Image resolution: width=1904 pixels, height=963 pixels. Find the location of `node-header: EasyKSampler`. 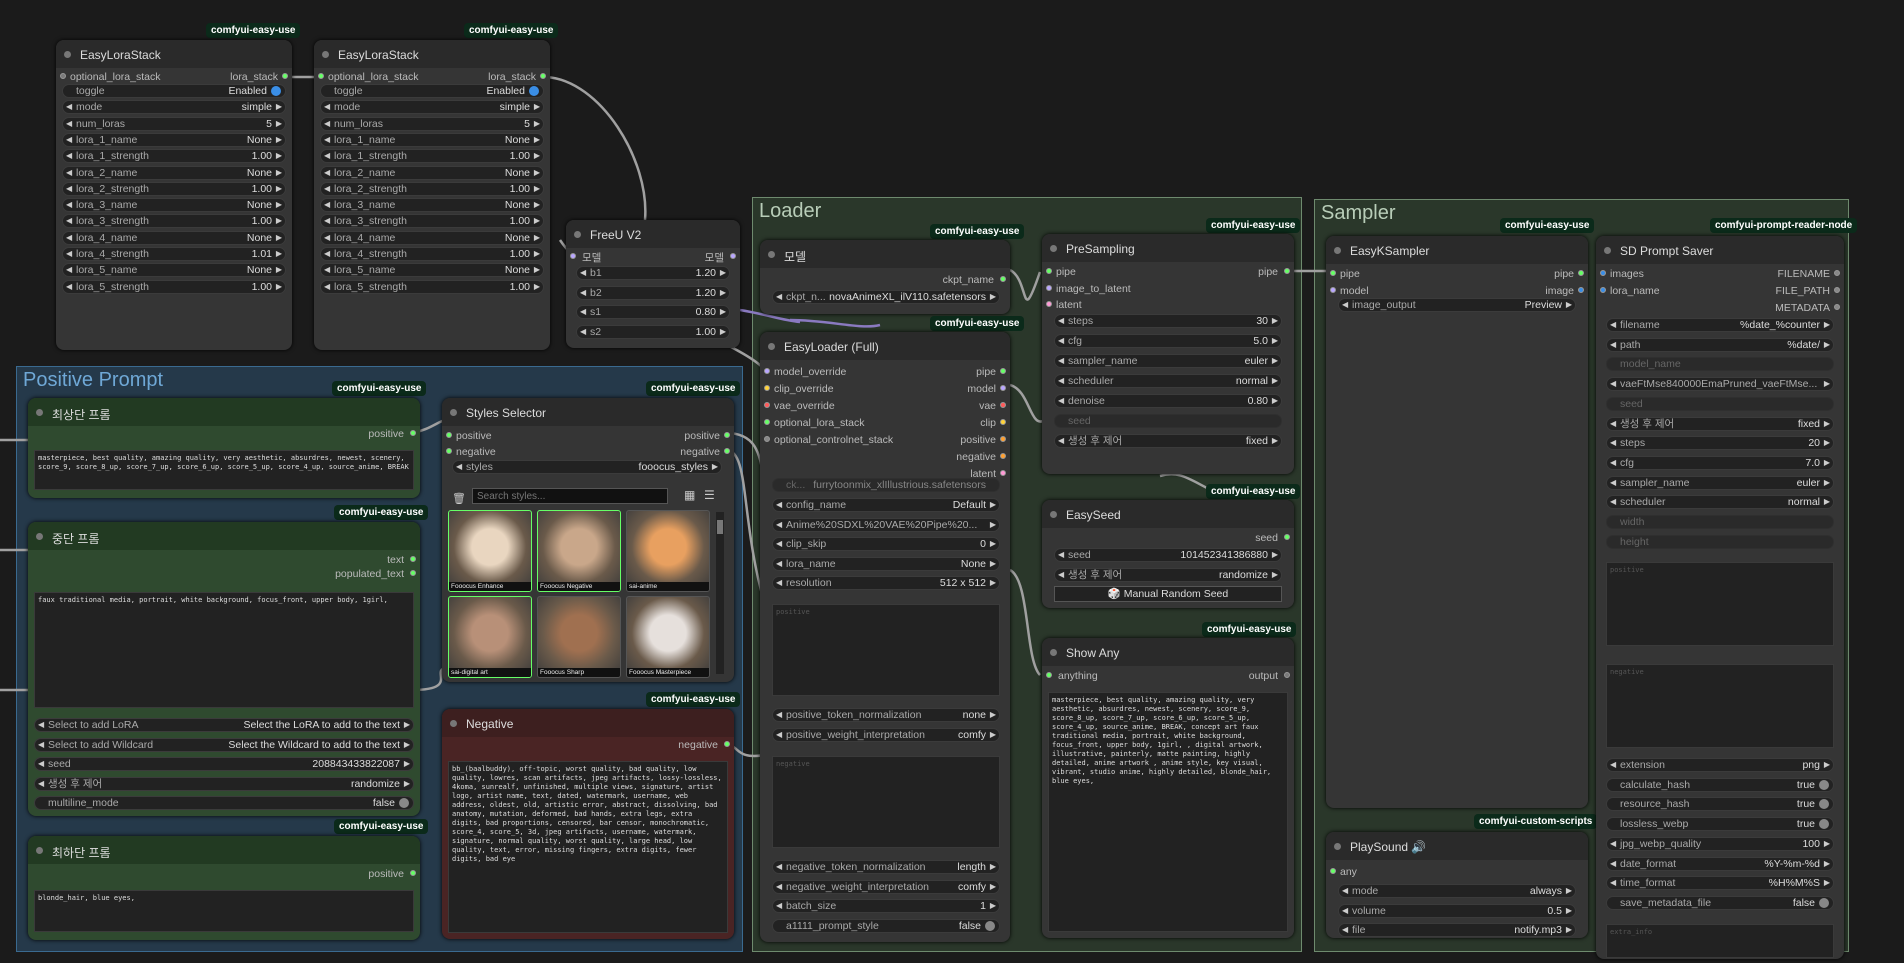

node-header: EasyKSampler is located at coordinates (1457, 250).